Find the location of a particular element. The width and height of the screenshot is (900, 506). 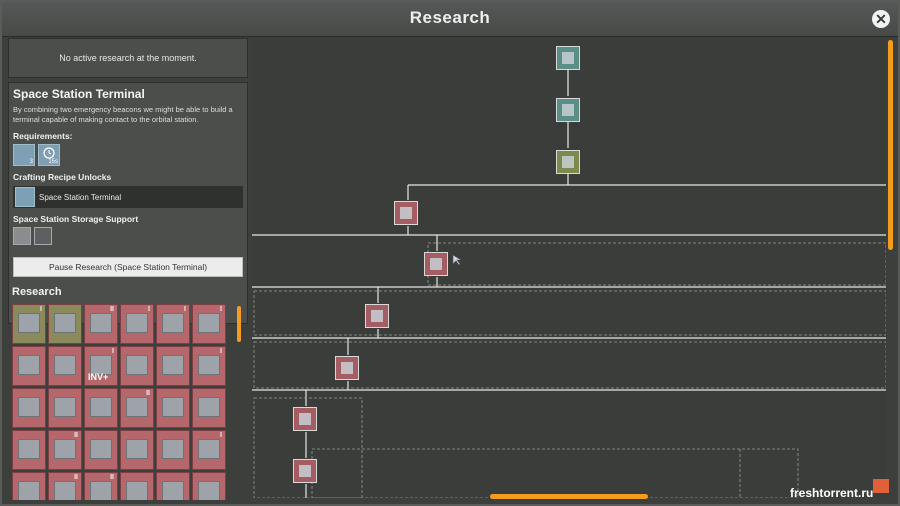

upgrade-icon is located at coordinates (406, 213).